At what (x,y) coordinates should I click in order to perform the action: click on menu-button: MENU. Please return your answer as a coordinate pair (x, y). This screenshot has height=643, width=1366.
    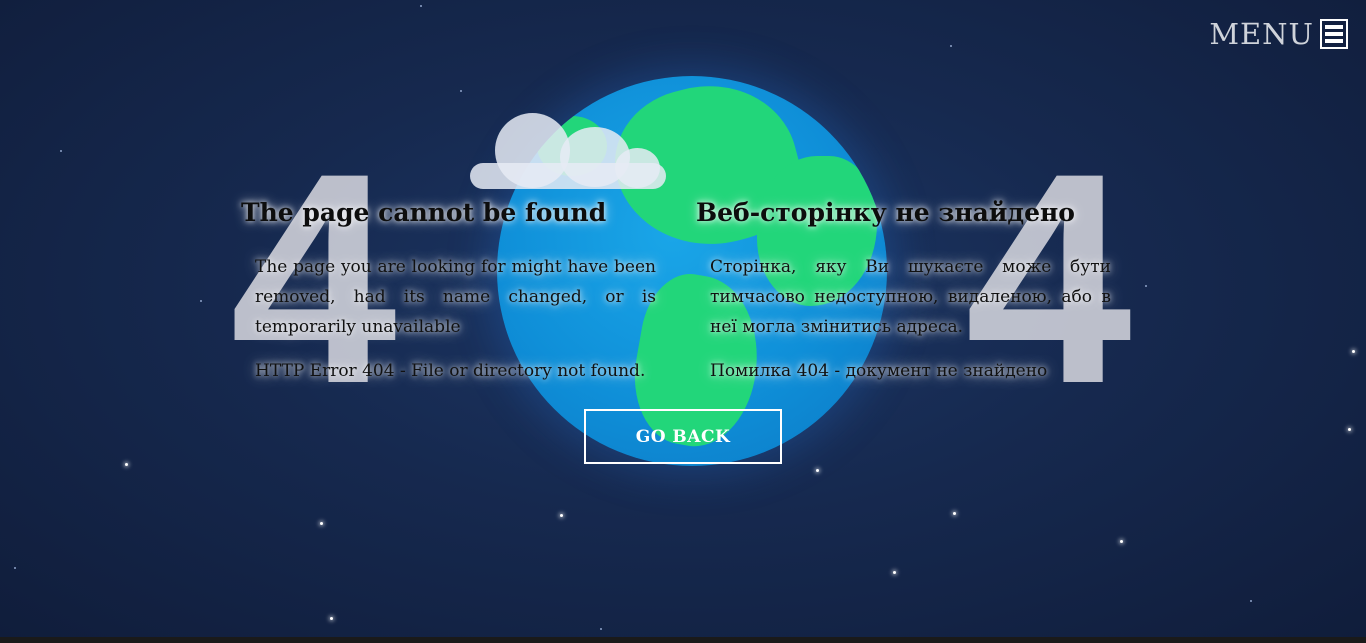
    Looking at the image, I should click on (1278, 34).